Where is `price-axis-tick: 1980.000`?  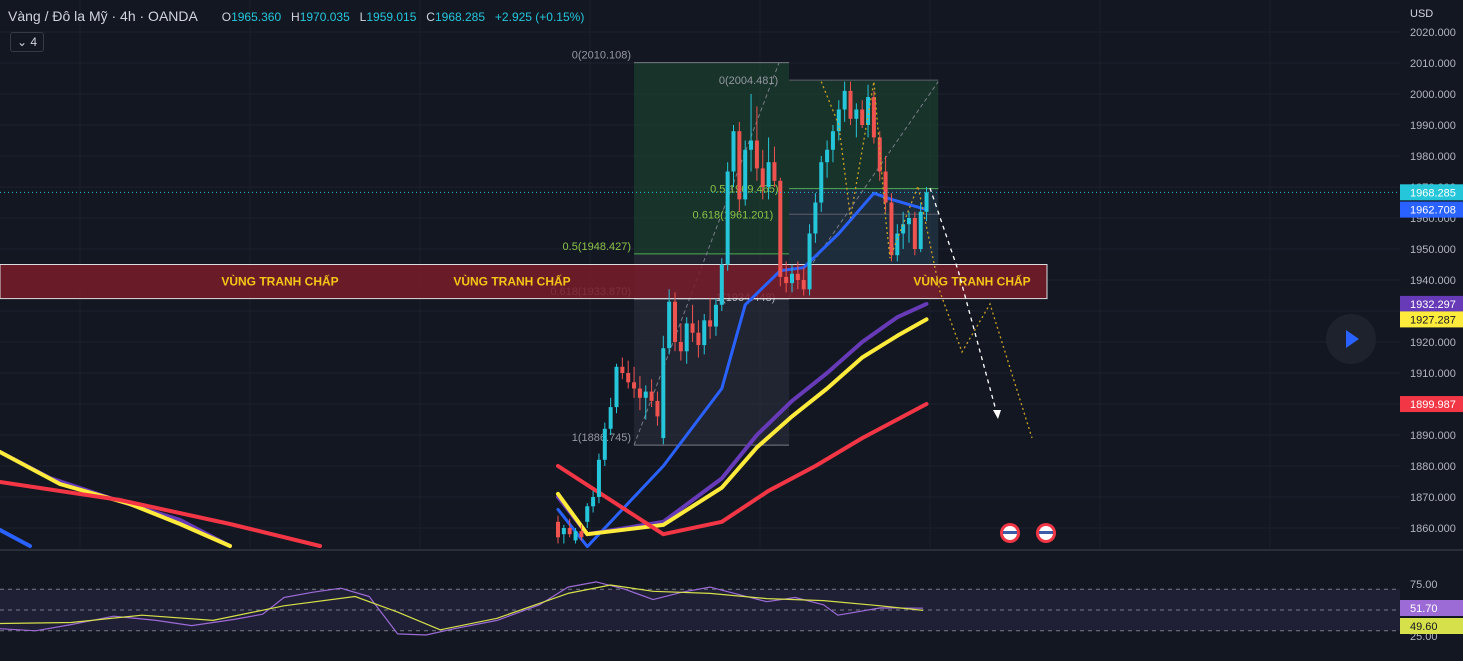 price-axis-tick: 1980.000 is located at coordinates (1433, 157).